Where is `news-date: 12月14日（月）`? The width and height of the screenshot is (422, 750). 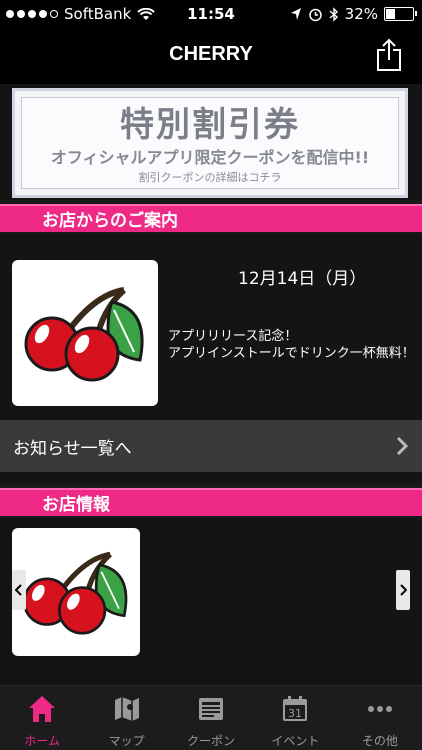 news-date: 12月14日（月） is located at coordinates (302, 279).